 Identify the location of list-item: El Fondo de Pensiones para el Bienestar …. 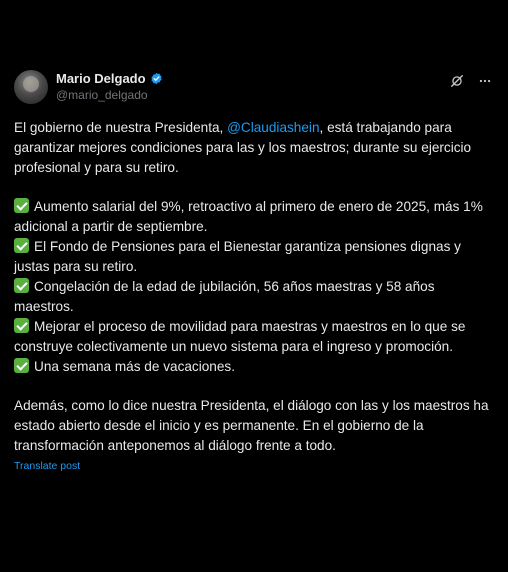
(255, 257).